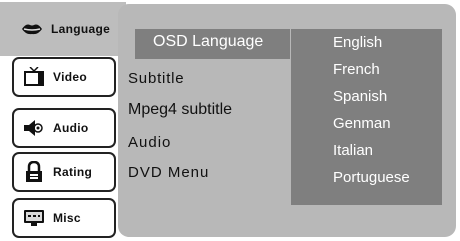 The image size is (460, 241). What do you see at coordinates (34, 172) in the screenshot?
I see `padlock-icon` at bounding box center [34, 172].